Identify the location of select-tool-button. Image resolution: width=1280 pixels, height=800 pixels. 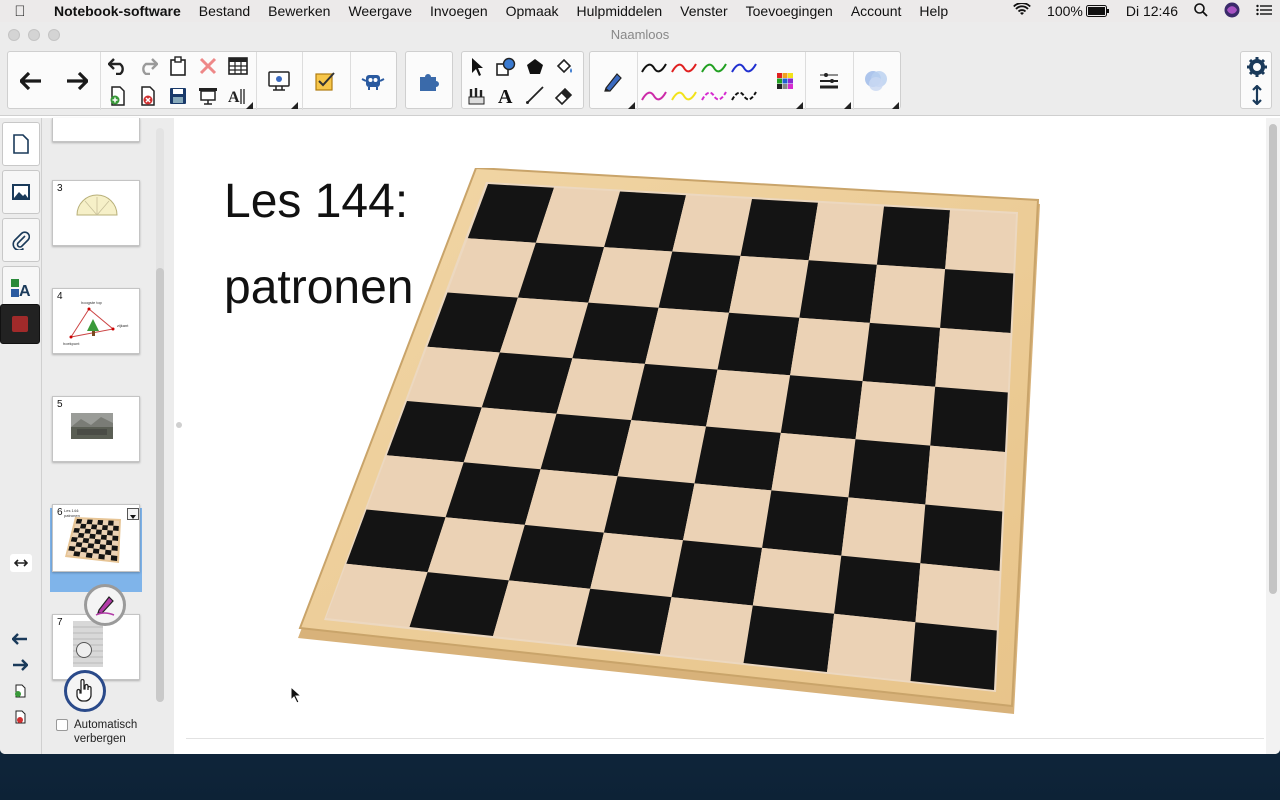
(477, 67).